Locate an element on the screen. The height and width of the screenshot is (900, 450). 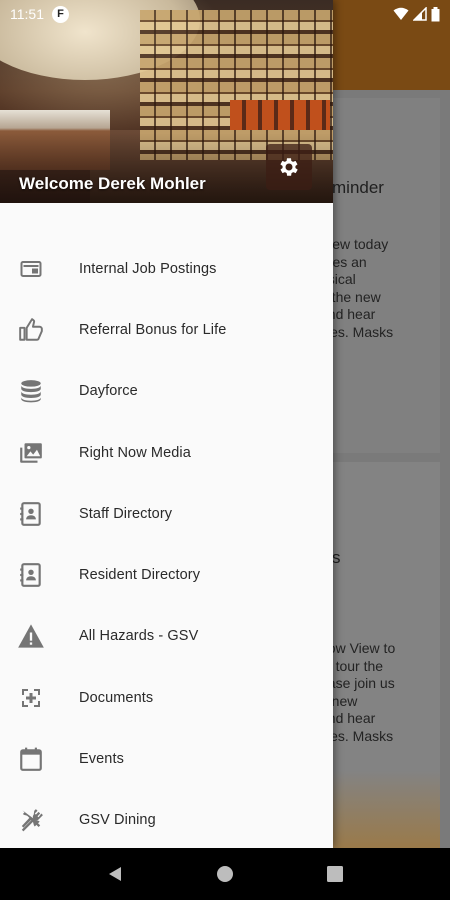
recents-button is located at coordinates (335, 874).